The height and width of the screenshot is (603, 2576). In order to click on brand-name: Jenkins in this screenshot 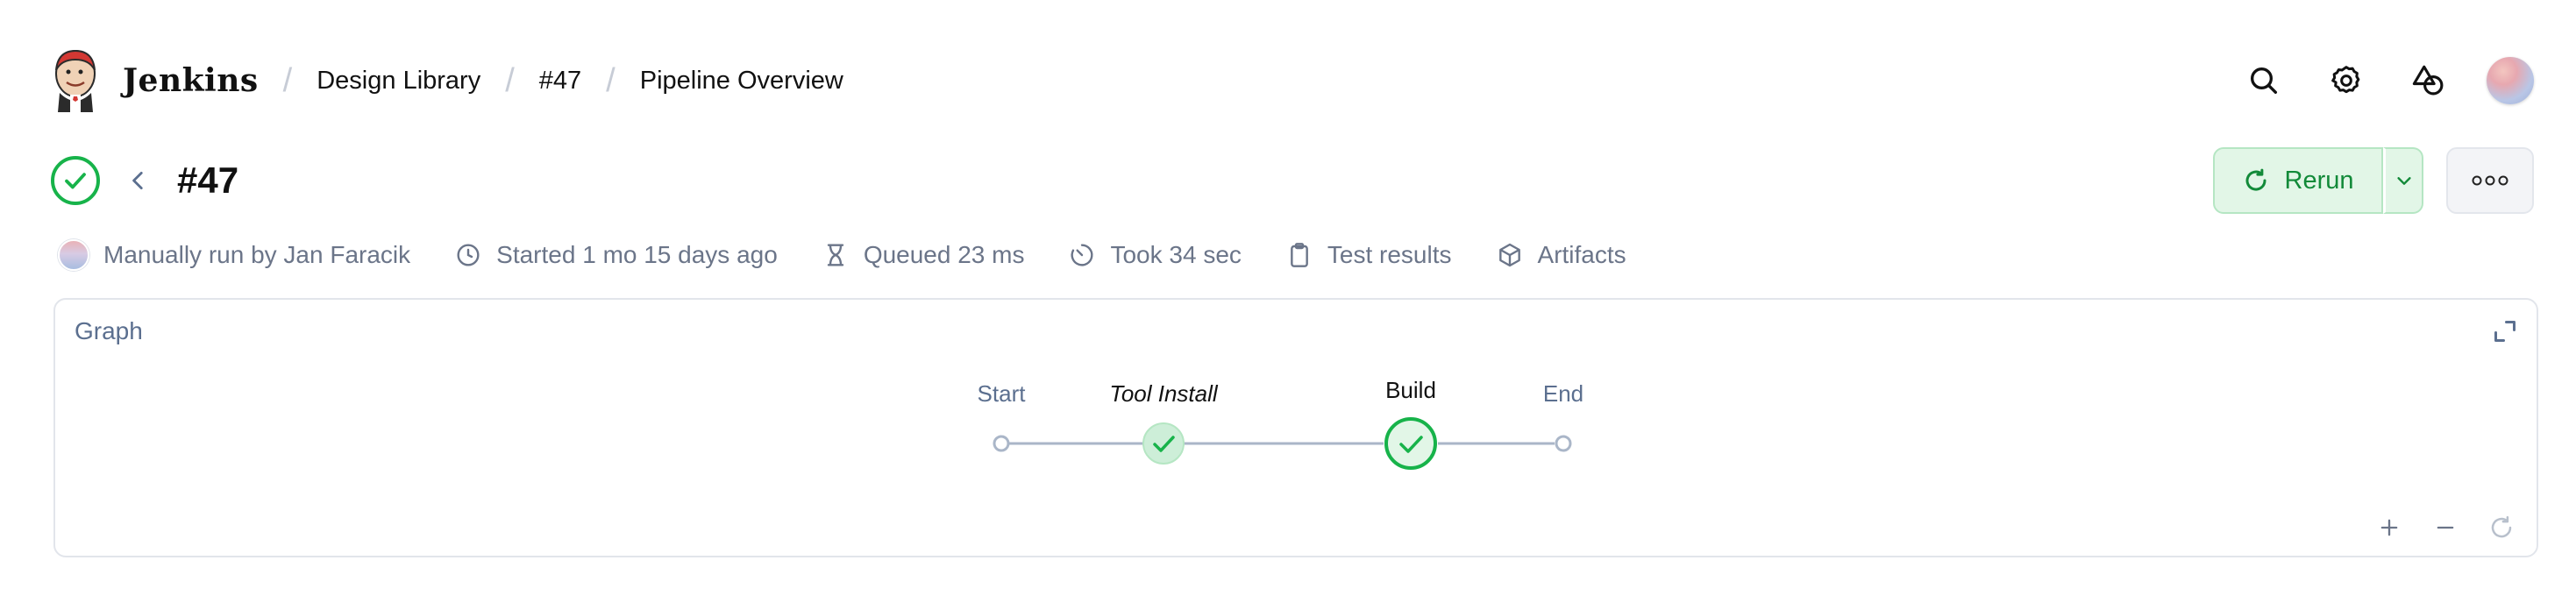, I will do `click(191, 80)`.